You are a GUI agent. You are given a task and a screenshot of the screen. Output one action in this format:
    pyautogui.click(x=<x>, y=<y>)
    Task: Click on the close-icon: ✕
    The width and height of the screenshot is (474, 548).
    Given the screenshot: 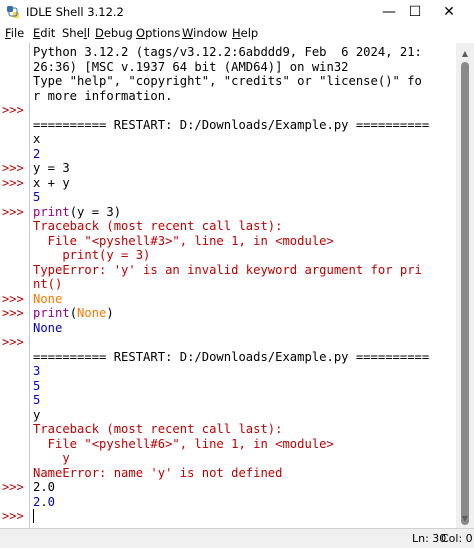 What is the action you would take?
    pyautogui.click(x=449, y=12)
    